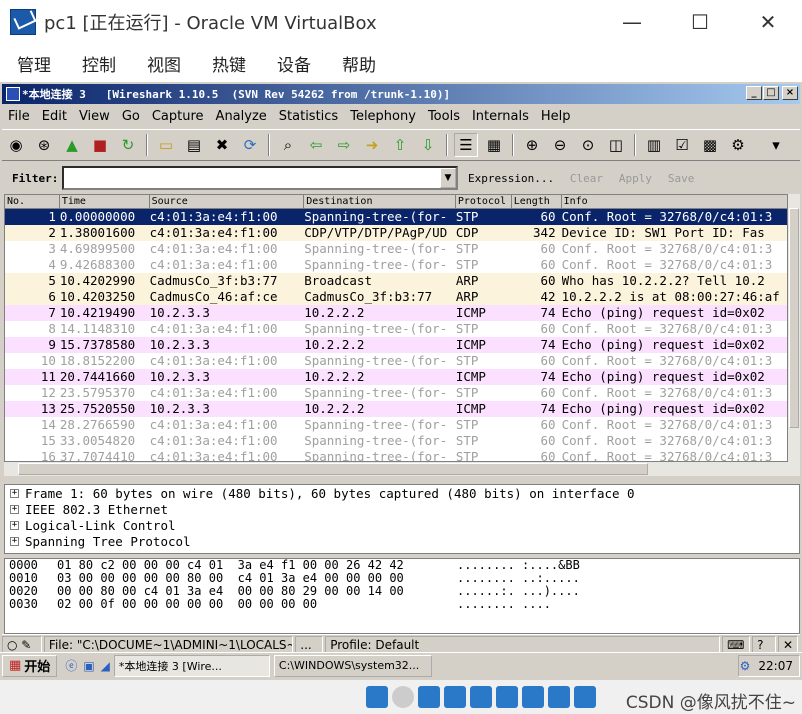 This screenshot has height=714, width=802. Describe the element at coordinates (131, 116) in the screenshot. I see `menu-go: Go` at that location.